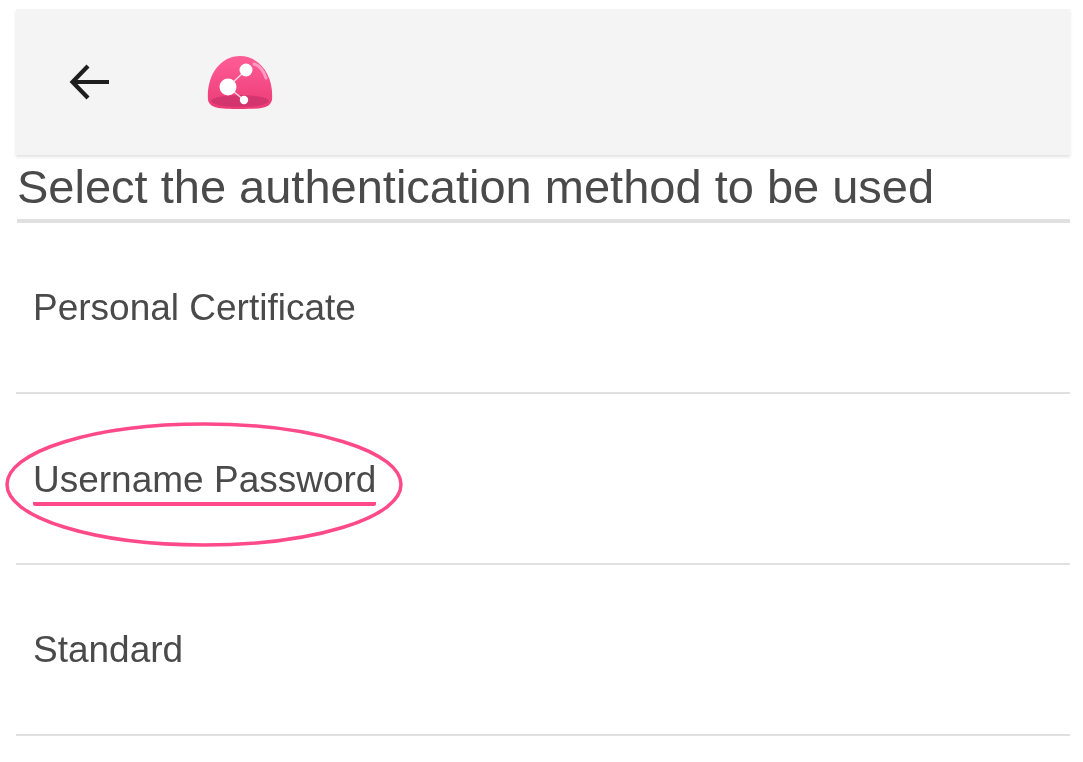 The height and width of the screenshot is (762, 1083). Describe the element at coordinates (240, 82) in the screenshot. I see `dome-logo` at that location.